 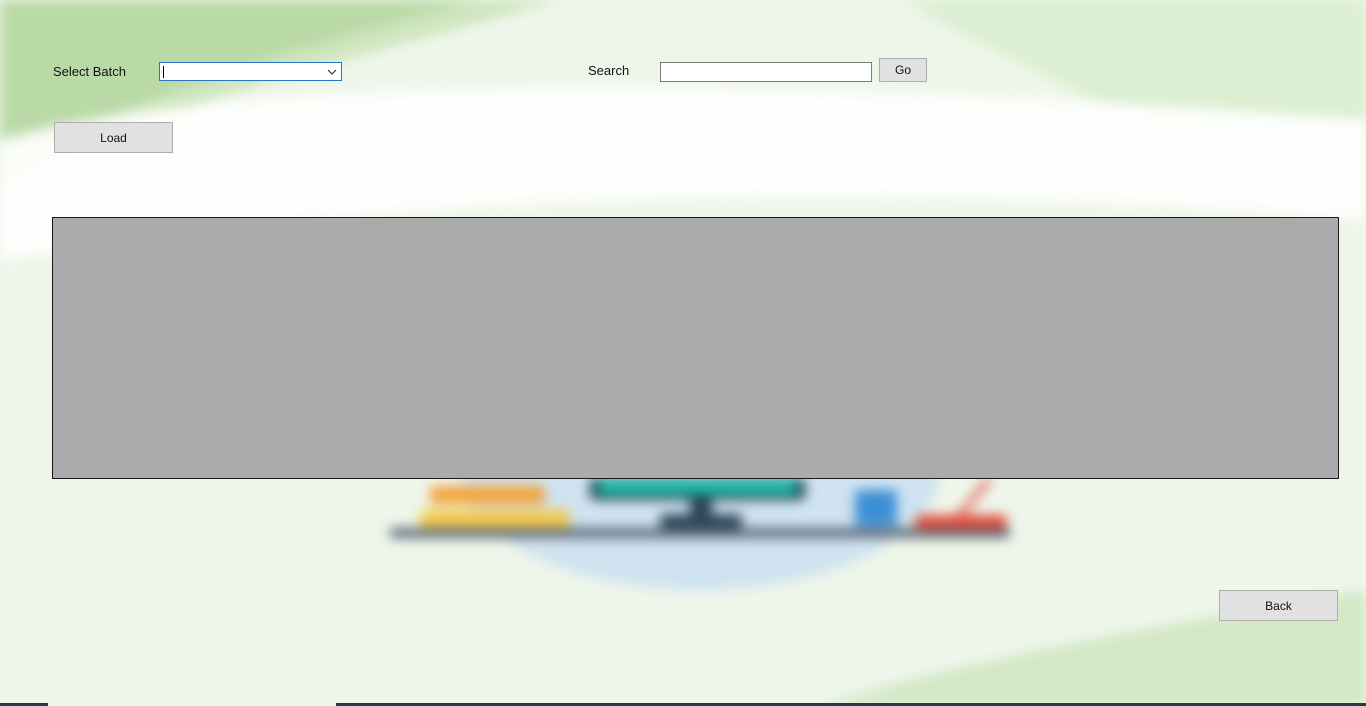 I want to click on chevron-down-icon, so click(x=332, y=72).